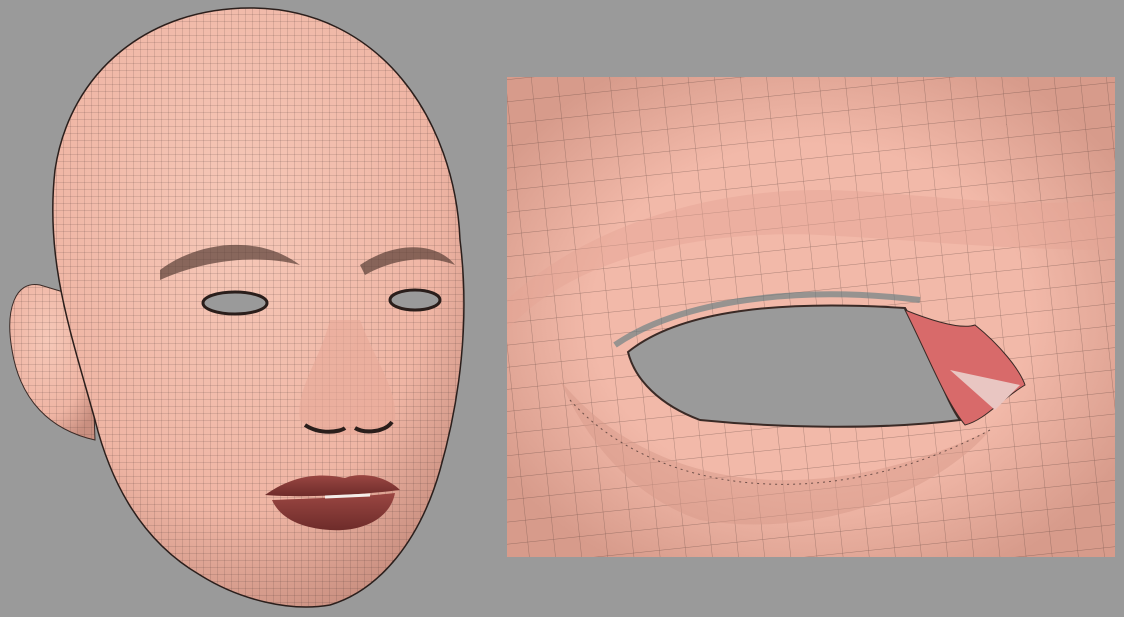  Describe the element at coordinates (235, 303) in the screenshot. I see `left-eye-hole` at that location.